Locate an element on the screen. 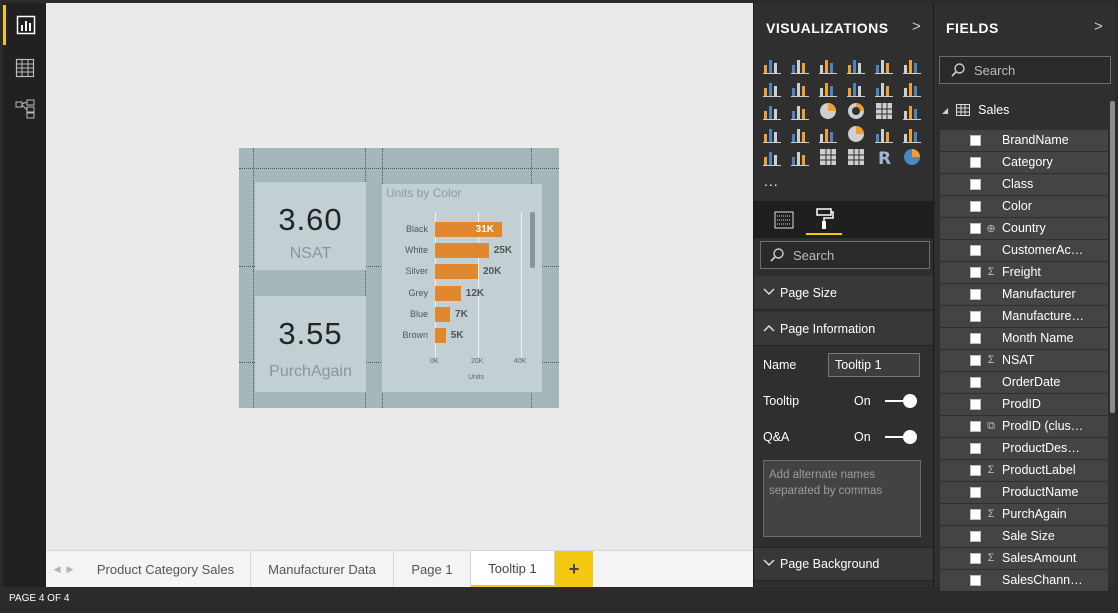 This screenshot has height=613, width=1118. field-item: OrderDate is located at coordinates (1024, 382).